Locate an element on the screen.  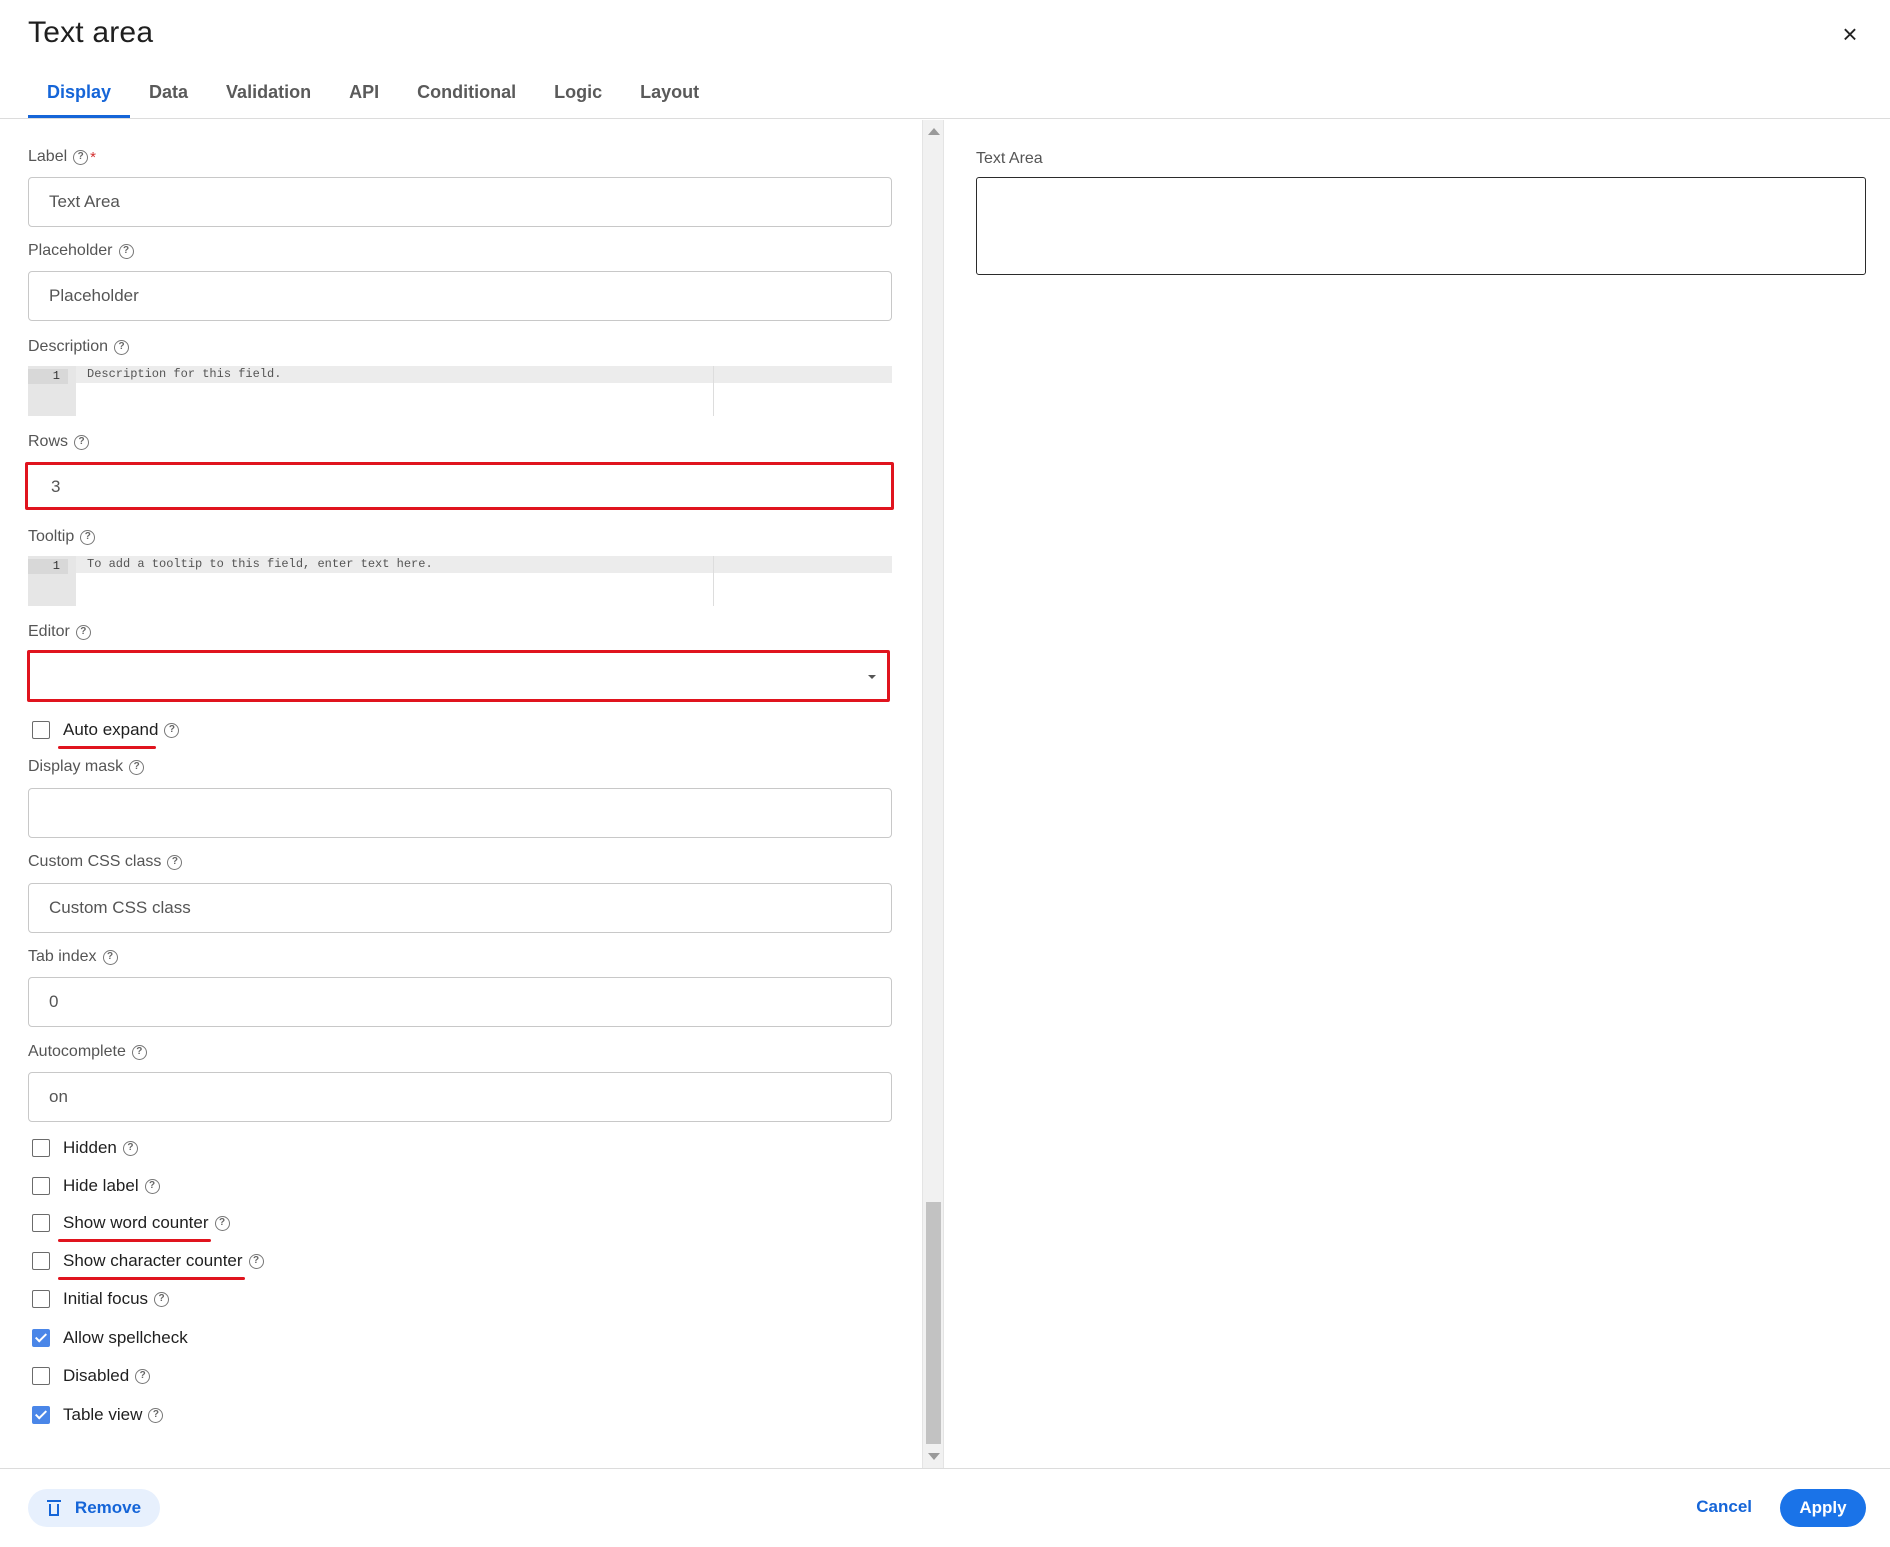
close-icon: × is located at coordinates (1850, 34).